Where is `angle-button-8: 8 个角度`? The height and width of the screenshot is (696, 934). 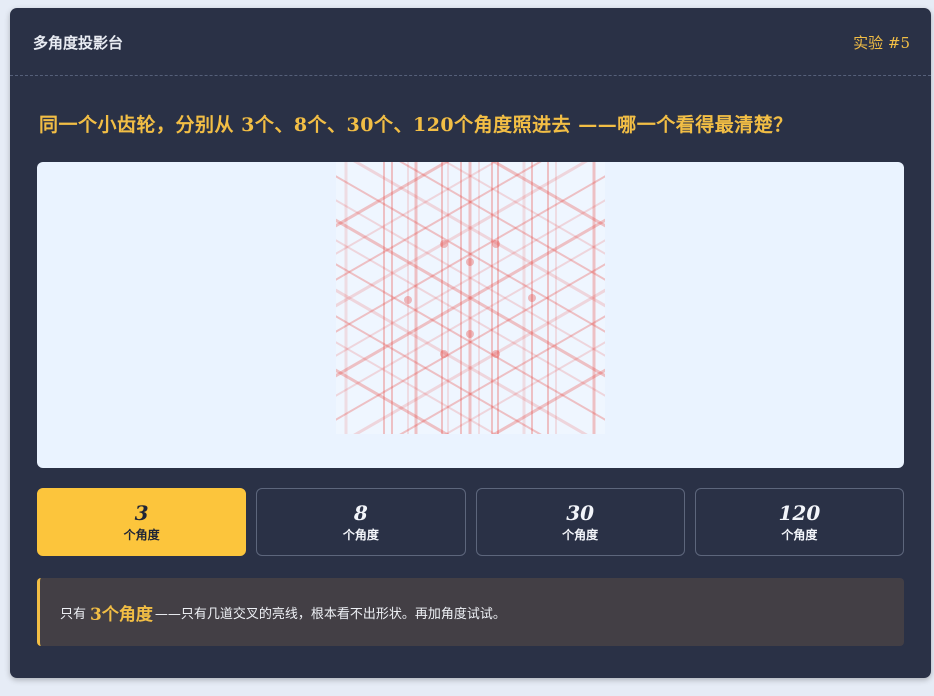
angle-button-8: 8 个角度 is located at coordinates (361, 522).